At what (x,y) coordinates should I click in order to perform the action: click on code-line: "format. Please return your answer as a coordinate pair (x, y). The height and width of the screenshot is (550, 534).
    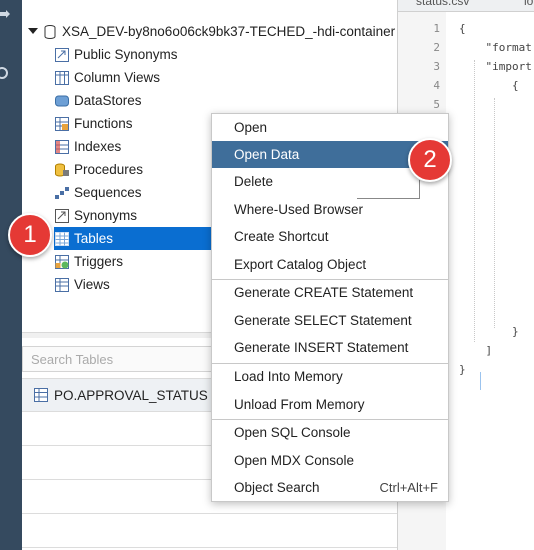
    Looking at the image, I should click on (495, 47).